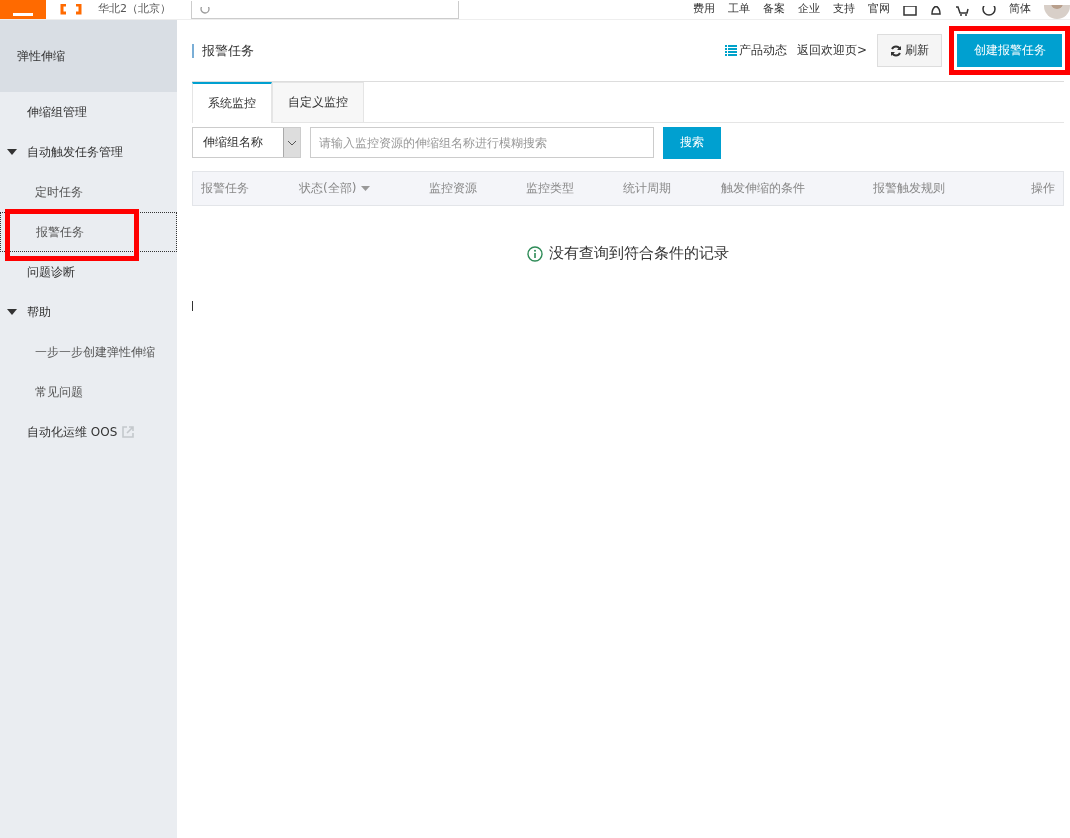  Describe the element at coordinates (739, 8) in the screenshot. I see `nav-link: 工单` at that location.